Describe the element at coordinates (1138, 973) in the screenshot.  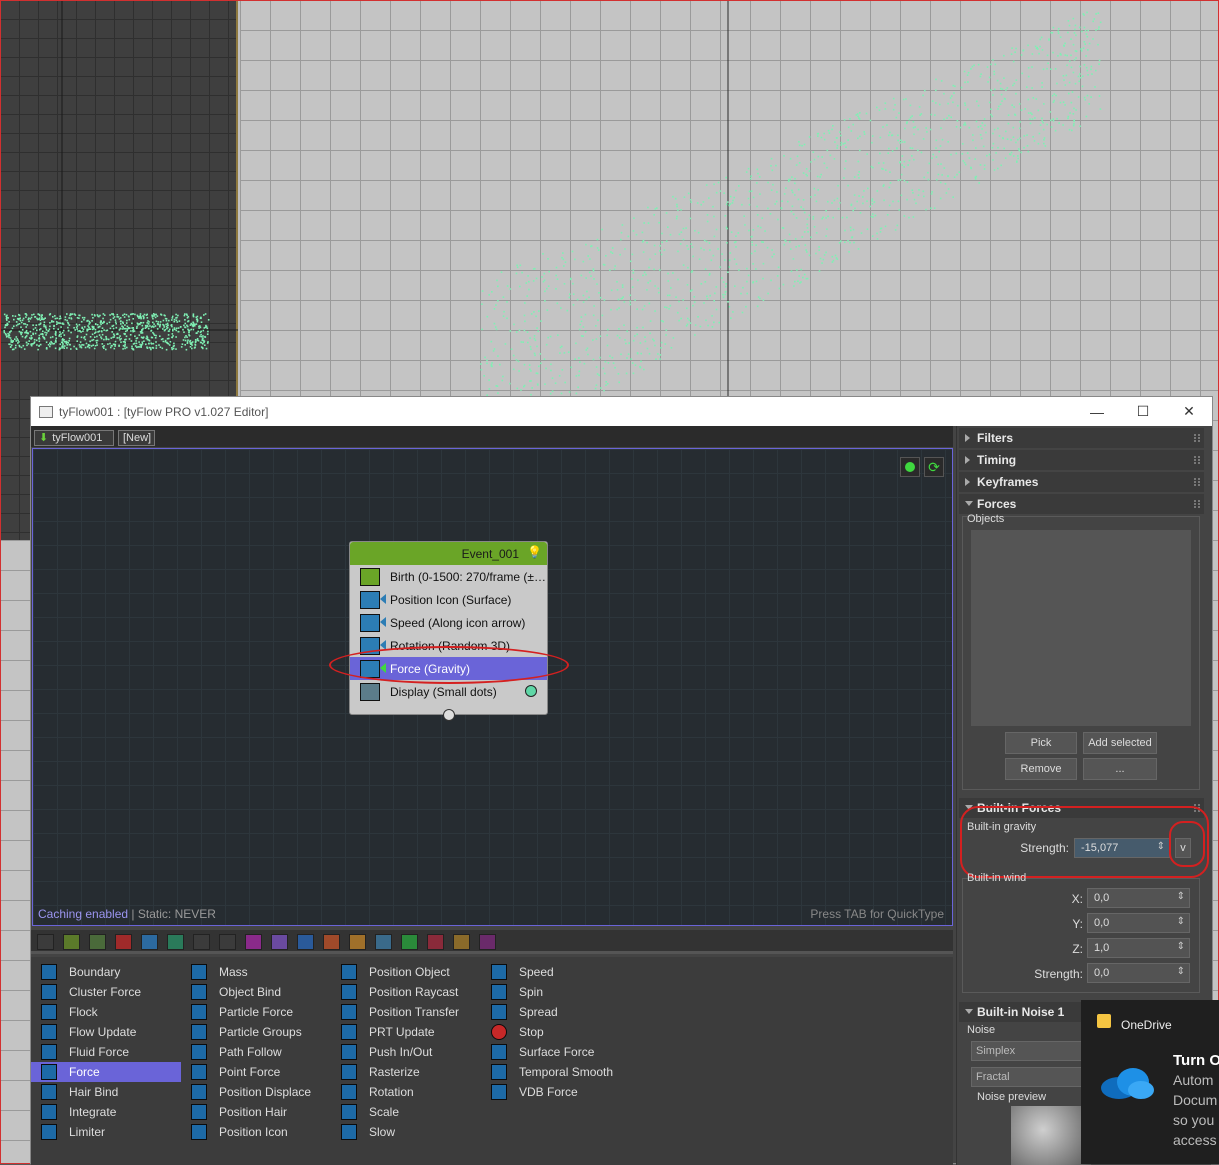
I see `wind-strength-spinner: 0,0` at that location.